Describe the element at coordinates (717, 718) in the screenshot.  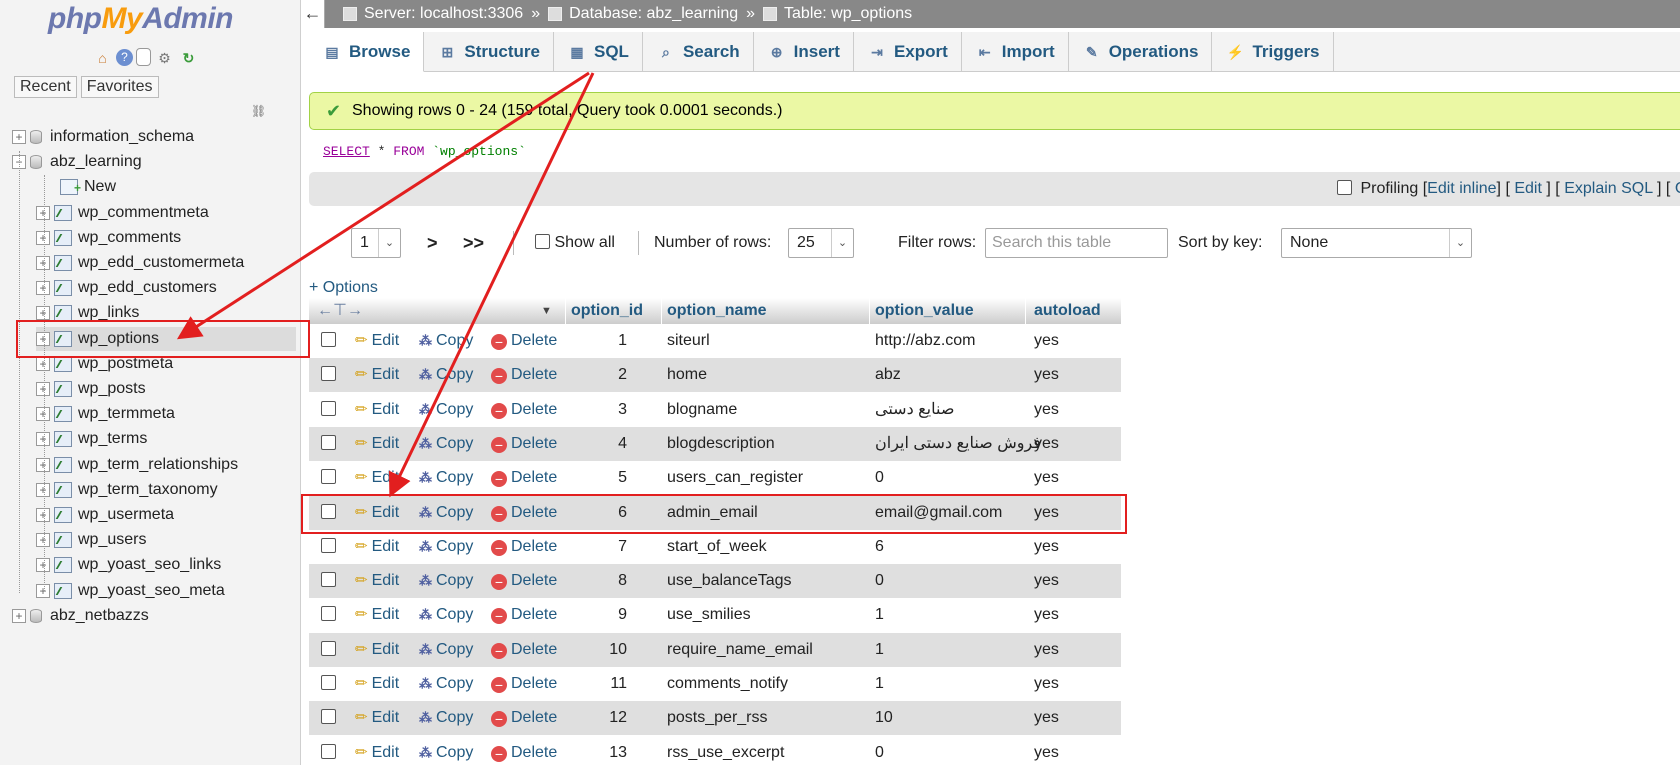
I see `cell-option-name: posts_per_rss` at that location.